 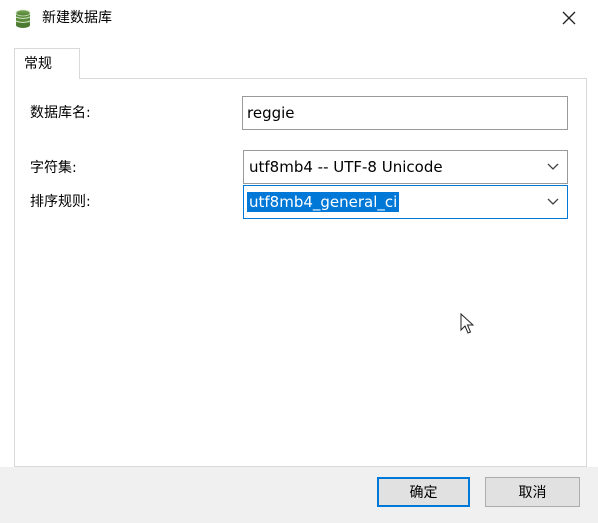 What do you see at coordinates (53, 168) in the screenshot?
I see `charset-label: 字符集:` at bounding box center [53, 168].